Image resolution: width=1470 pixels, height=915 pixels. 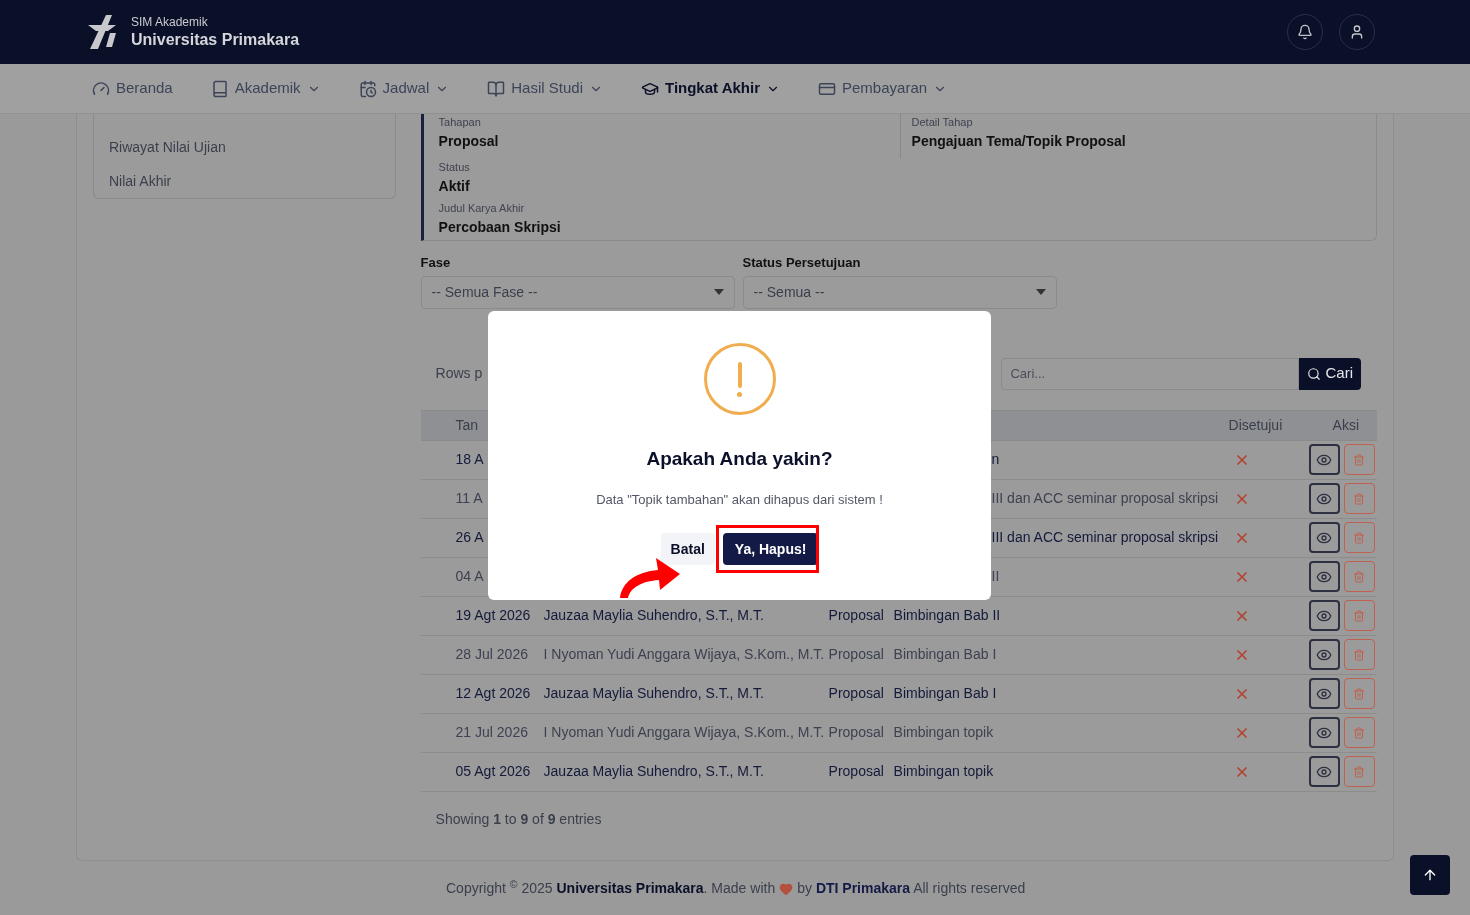 I want to click on nav-item: Pembayaran, so click(x=883, y=88).